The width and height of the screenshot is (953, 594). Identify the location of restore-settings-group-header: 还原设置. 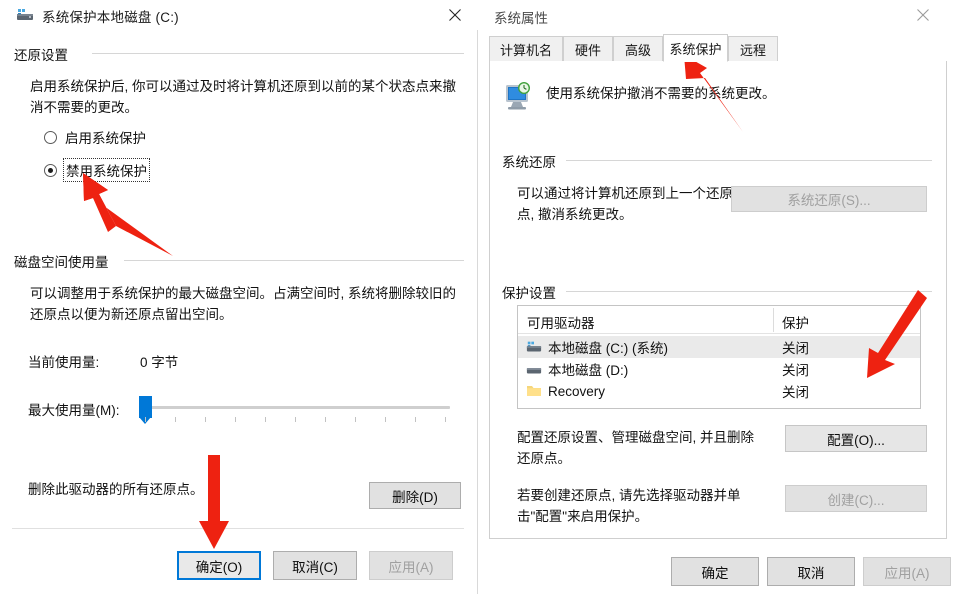
(239, 53).